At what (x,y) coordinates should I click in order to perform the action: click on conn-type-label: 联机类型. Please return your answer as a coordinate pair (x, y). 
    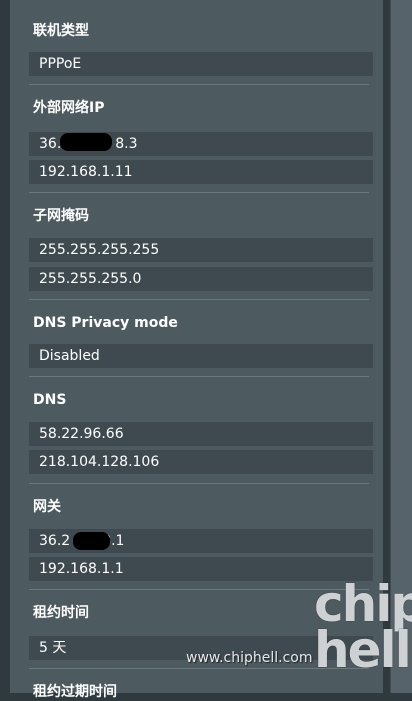
    Looking at the image, I should click on (61, 31).